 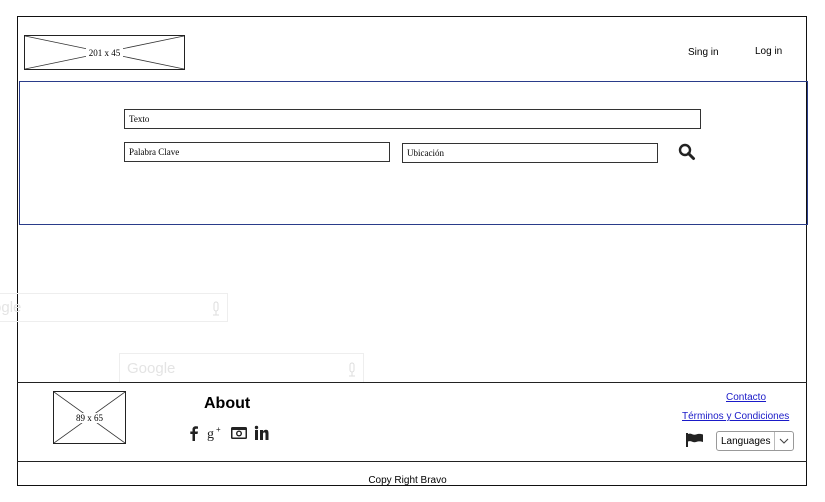 What do you see at coordinates (407, 480) in the screenshot?
I see `copyright-text: Copy Right Bravo` at bounding box center [407, 480].